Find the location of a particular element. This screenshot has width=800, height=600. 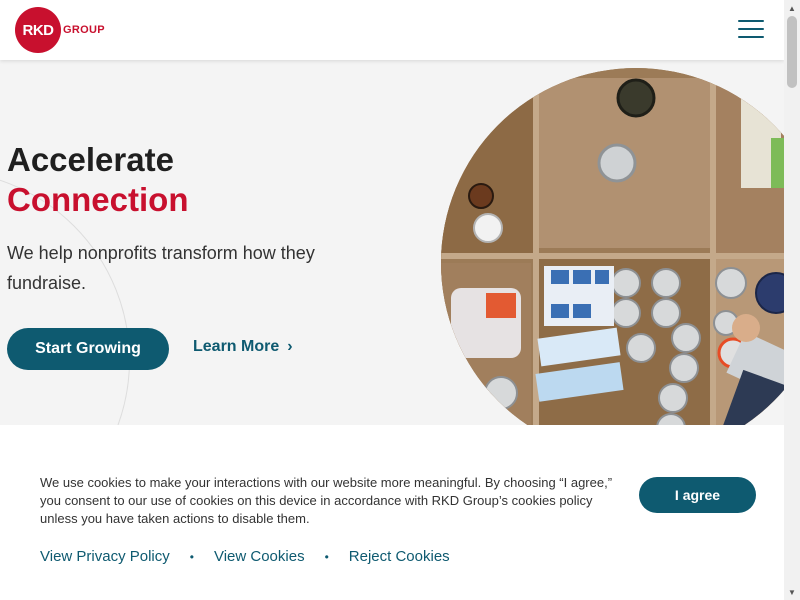

logo-wordmark: GROUP is located at coordinates (84, 30).